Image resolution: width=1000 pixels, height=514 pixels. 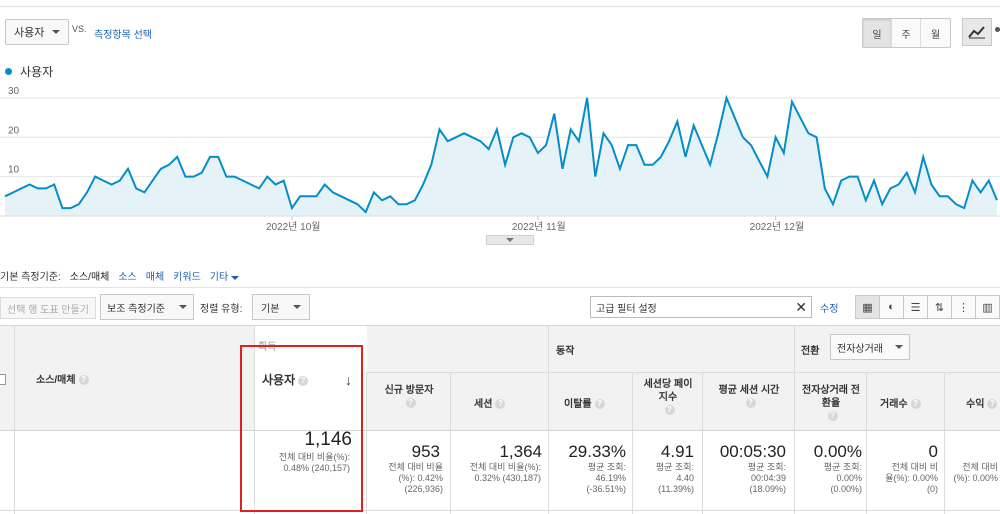 I want to click on ecommerce-rate-header-label: 전자상거래 전환율, so click(x=831, y=397).